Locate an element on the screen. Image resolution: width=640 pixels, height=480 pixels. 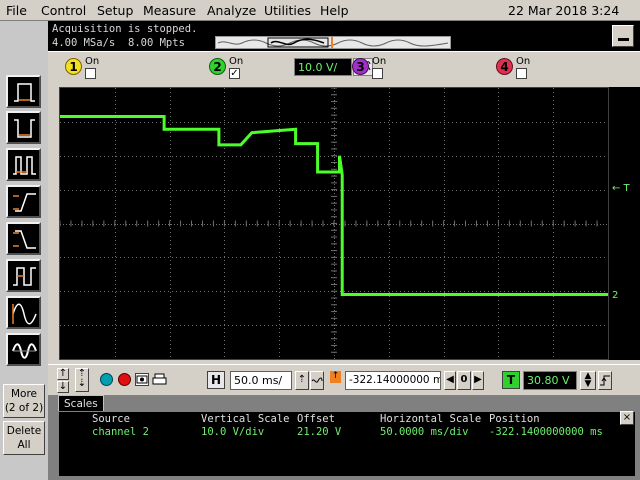
horizontal-label: H is located at coordinates (216, 380).